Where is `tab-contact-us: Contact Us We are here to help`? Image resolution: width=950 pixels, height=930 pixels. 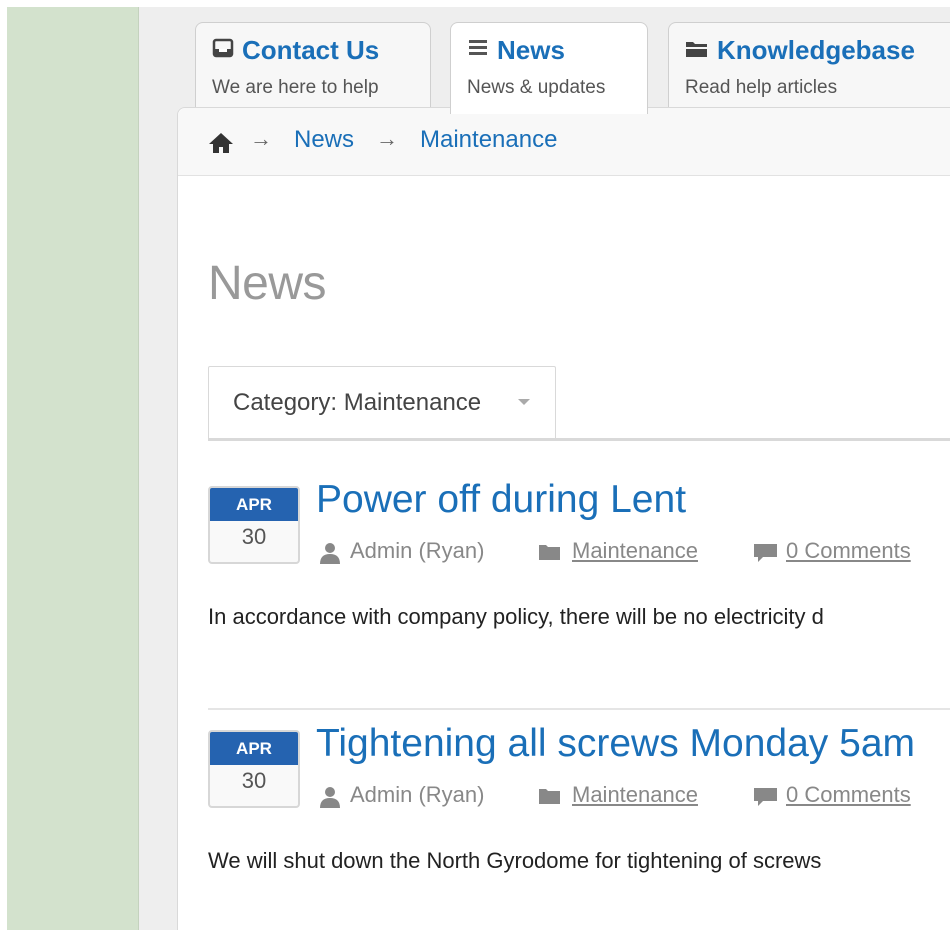
tab-contact-us: Contact Us We are here to help is located at coordinates (313, 66).